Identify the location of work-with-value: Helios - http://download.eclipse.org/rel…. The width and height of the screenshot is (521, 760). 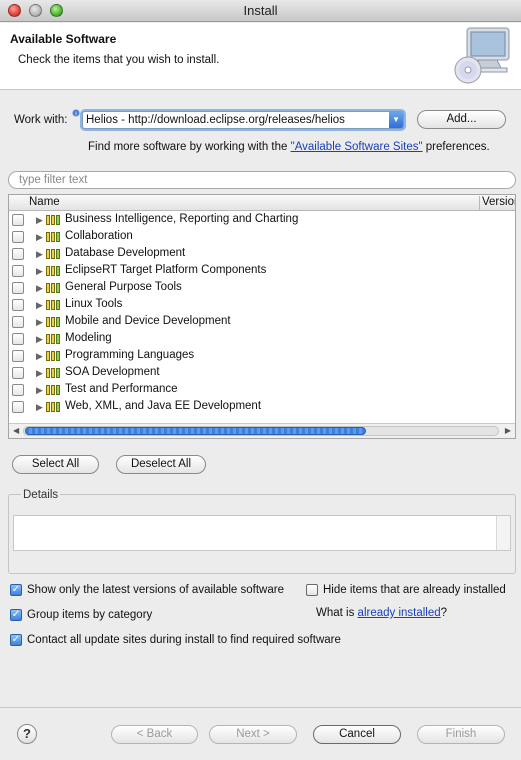
(215, 120).